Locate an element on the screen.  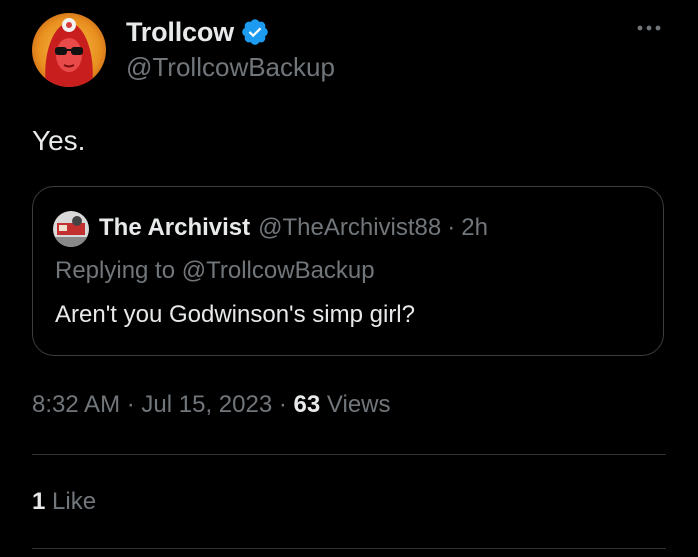
quoted-author-avatar is located at coordinates (71, 229).